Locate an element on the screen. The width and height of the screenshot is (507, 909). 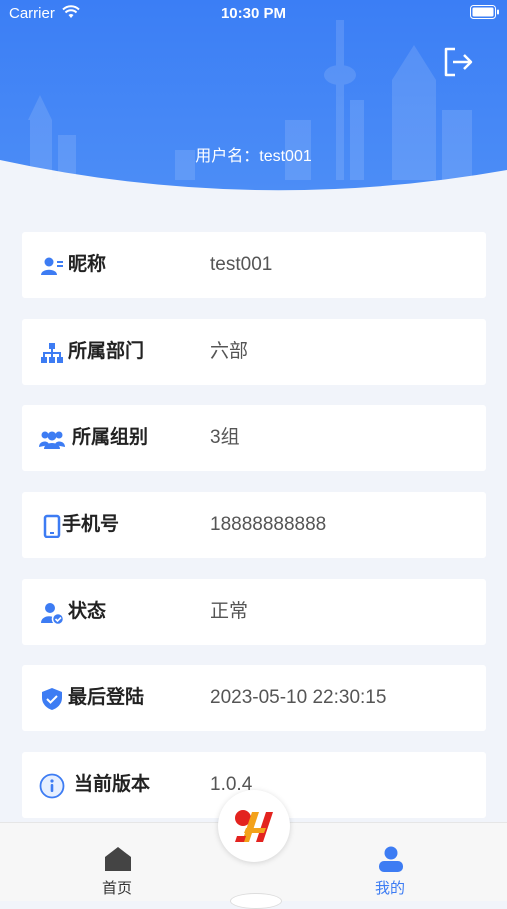
home-icon is located at coordinates (118, 859).